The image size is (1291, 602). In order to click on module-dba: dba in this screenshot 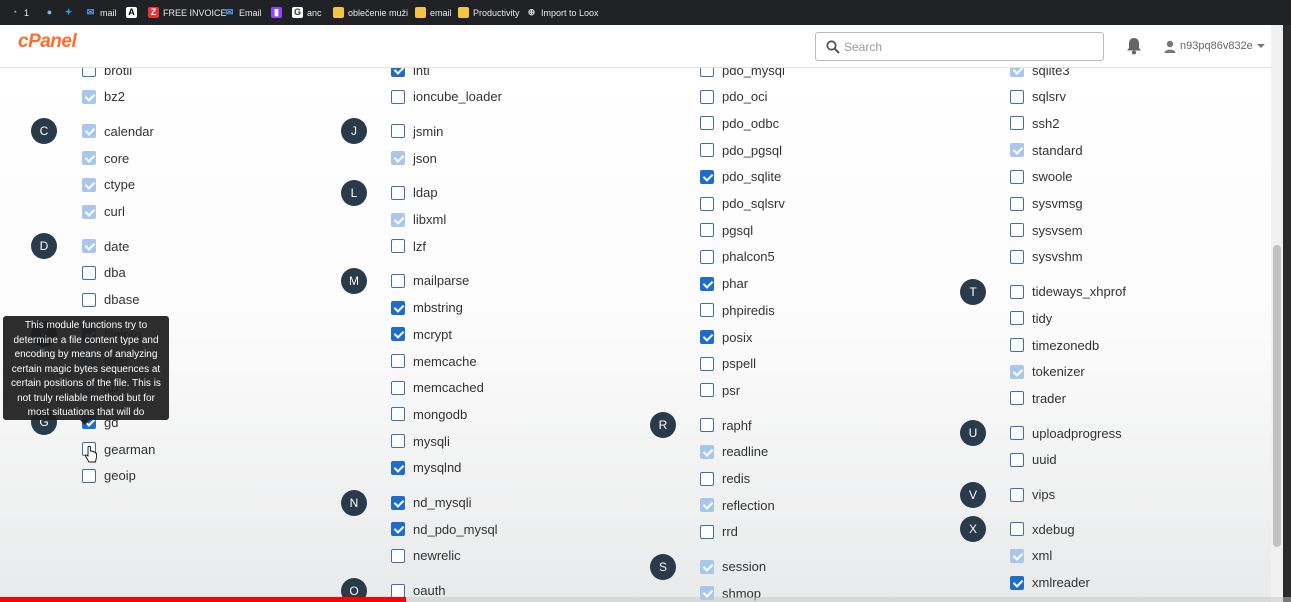, I will do `click(104, 273)`.